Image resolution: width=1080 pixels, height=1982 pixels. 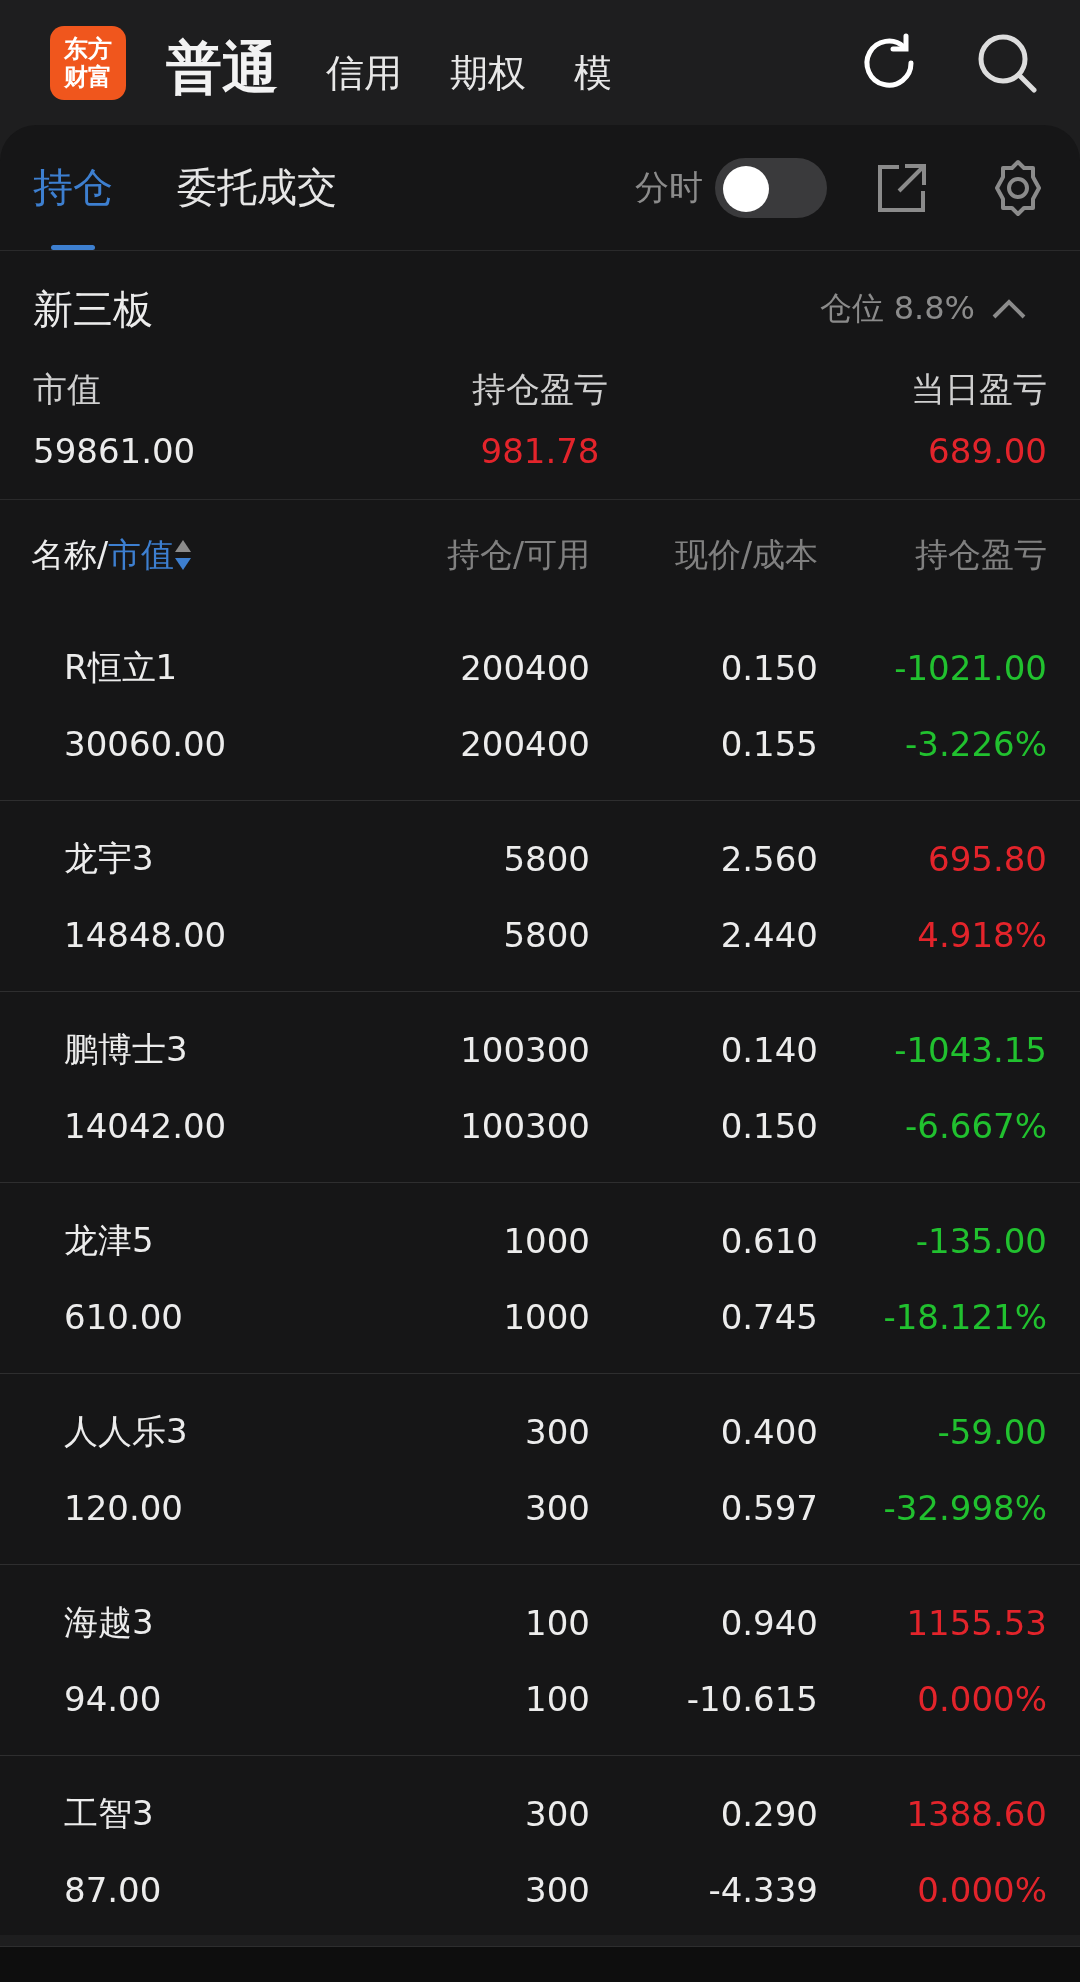 What do you see at coordinates (113, 1890) in the screenshot?
I see `table-cell-text: 87.00` at bounding box center [113, 1890].